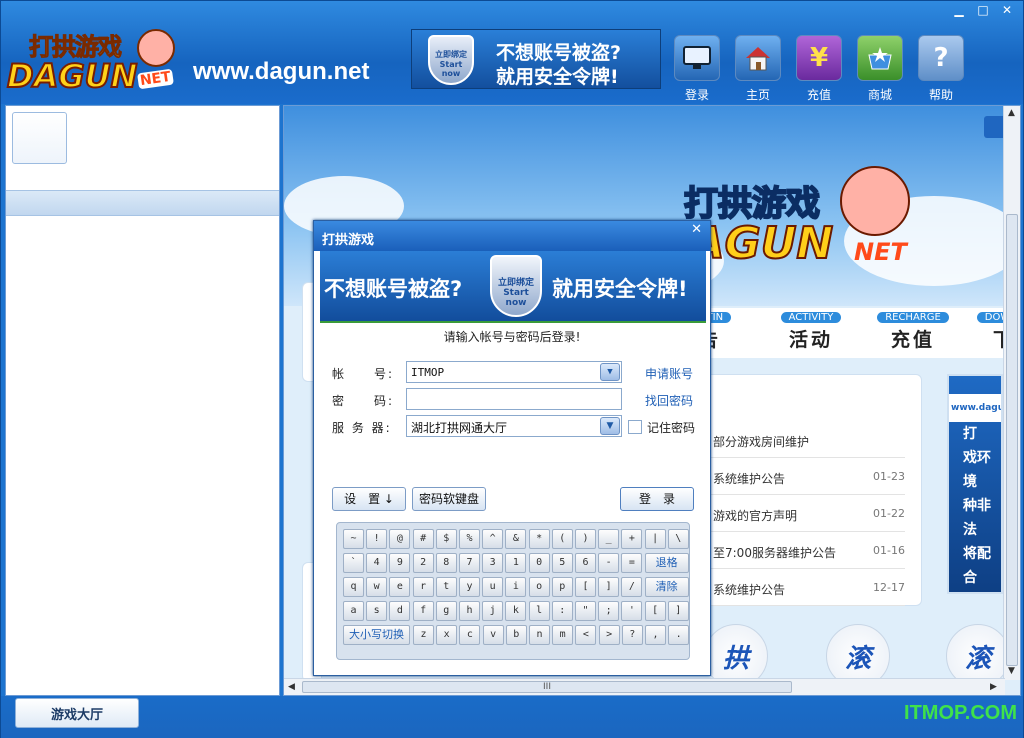 This screenshot has height=738, width=1024. What do you see at coordinates (993, 687) in the screenshot?
I see `scroll-right-icon: ▶` at bounding box center [993, 687].